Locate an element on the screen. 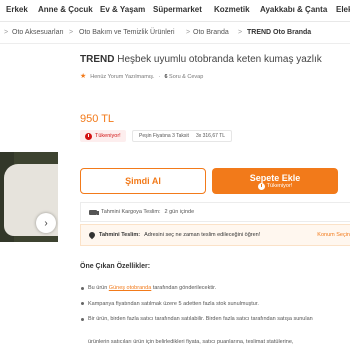  product-meta: ★ Henüz Yorum Yazılmamış. · 6 Soru & Cevap is located at coordinates (141, 76).